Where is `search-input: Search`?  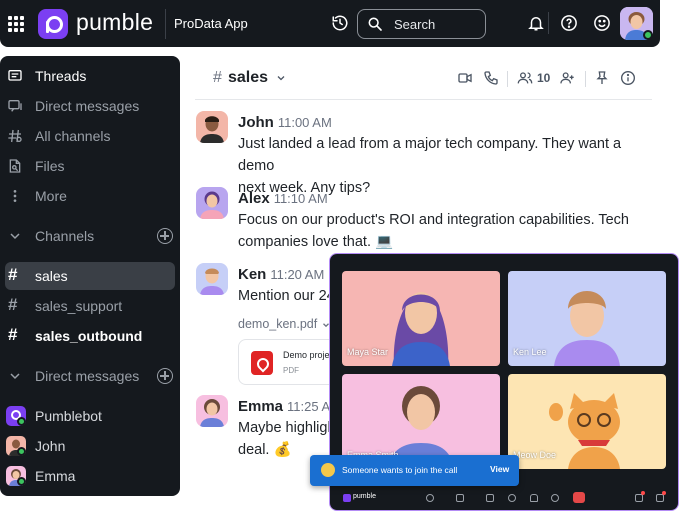 search-input: Search is located at coordinates (421, 24).